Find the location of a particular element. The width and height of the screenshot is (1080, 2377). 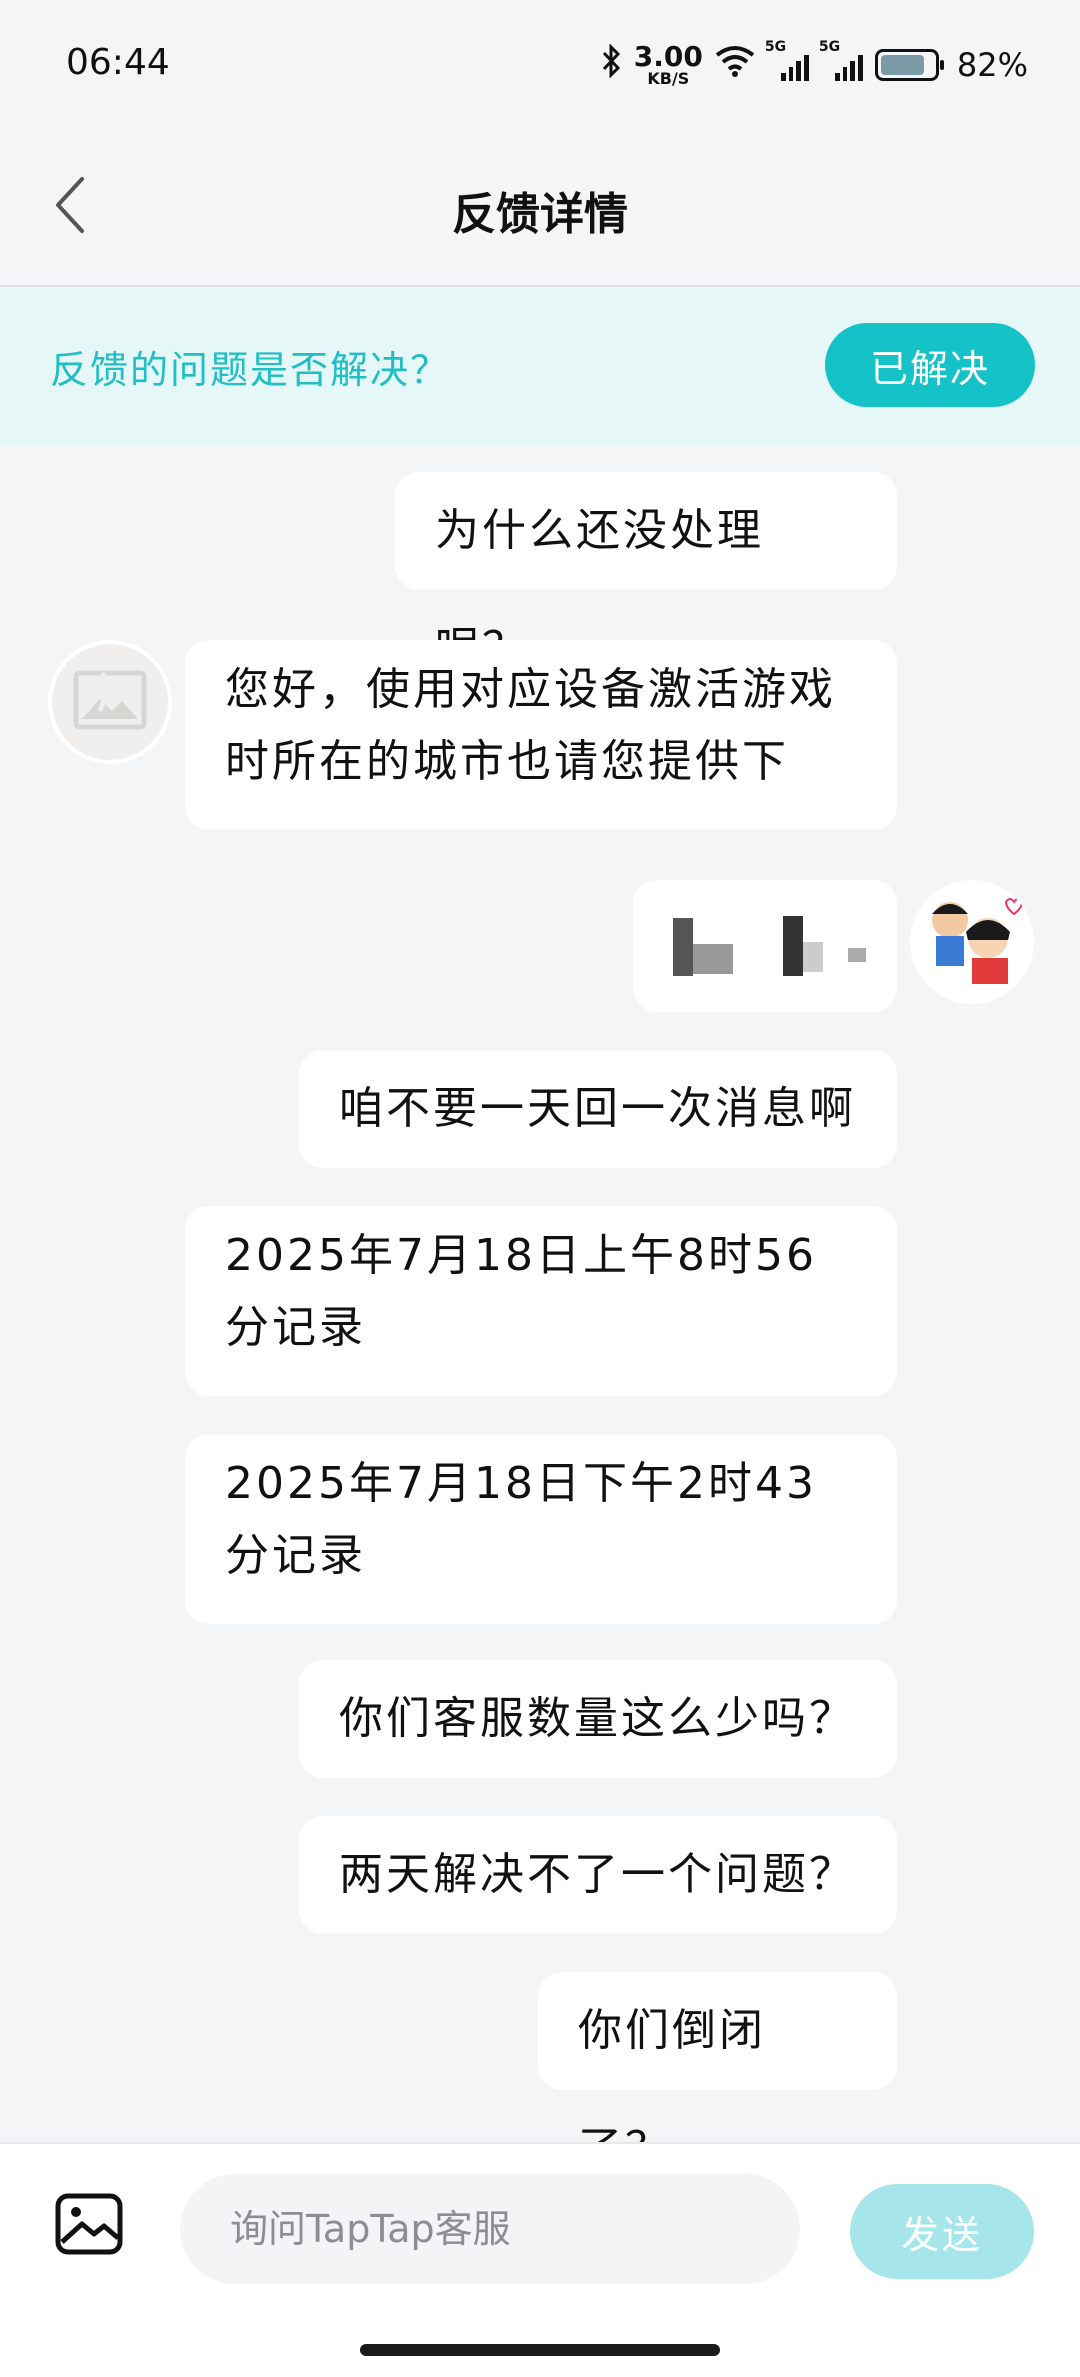

message-text: 2025年7月18日上午8时56分记录 is located at coordinates (521, 1291).